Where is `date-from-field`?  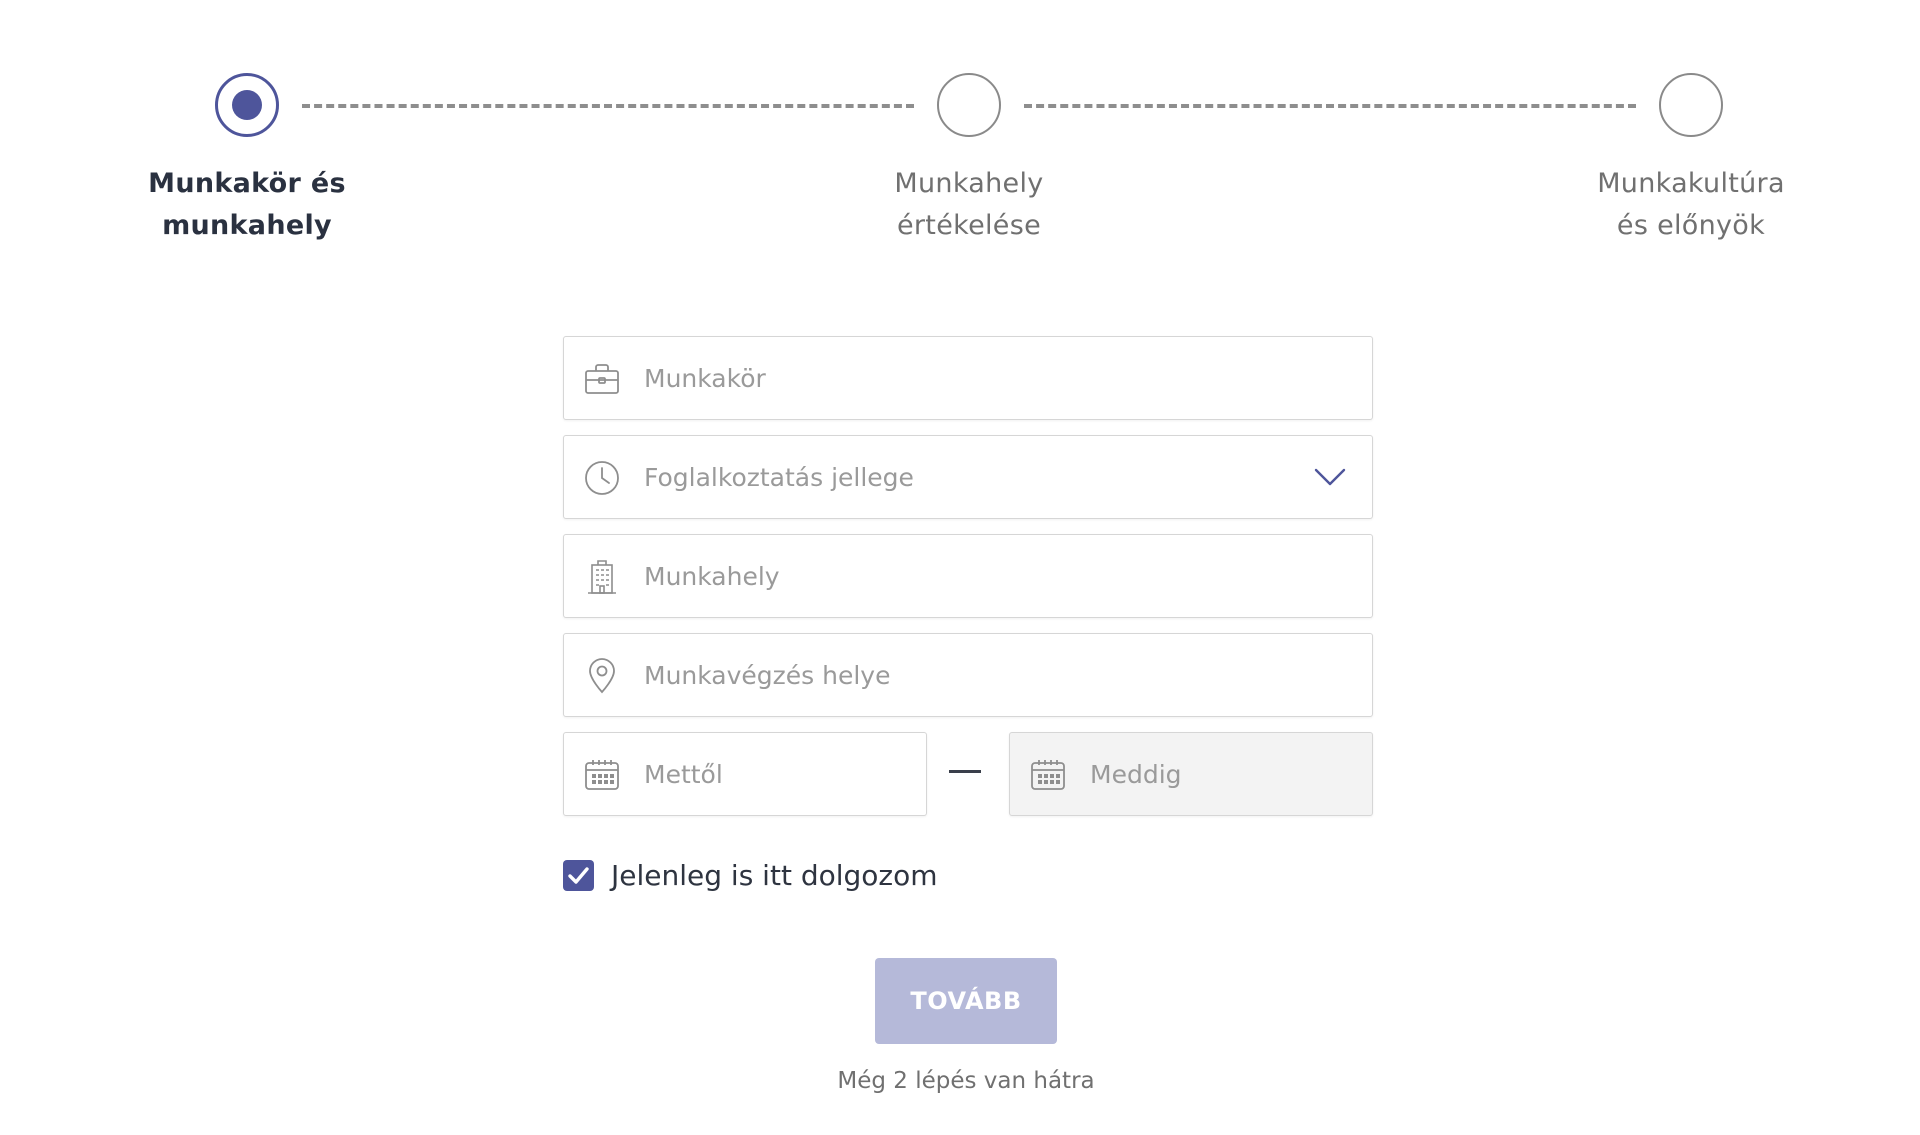 date-from-field is located at coordinates (745, 774).